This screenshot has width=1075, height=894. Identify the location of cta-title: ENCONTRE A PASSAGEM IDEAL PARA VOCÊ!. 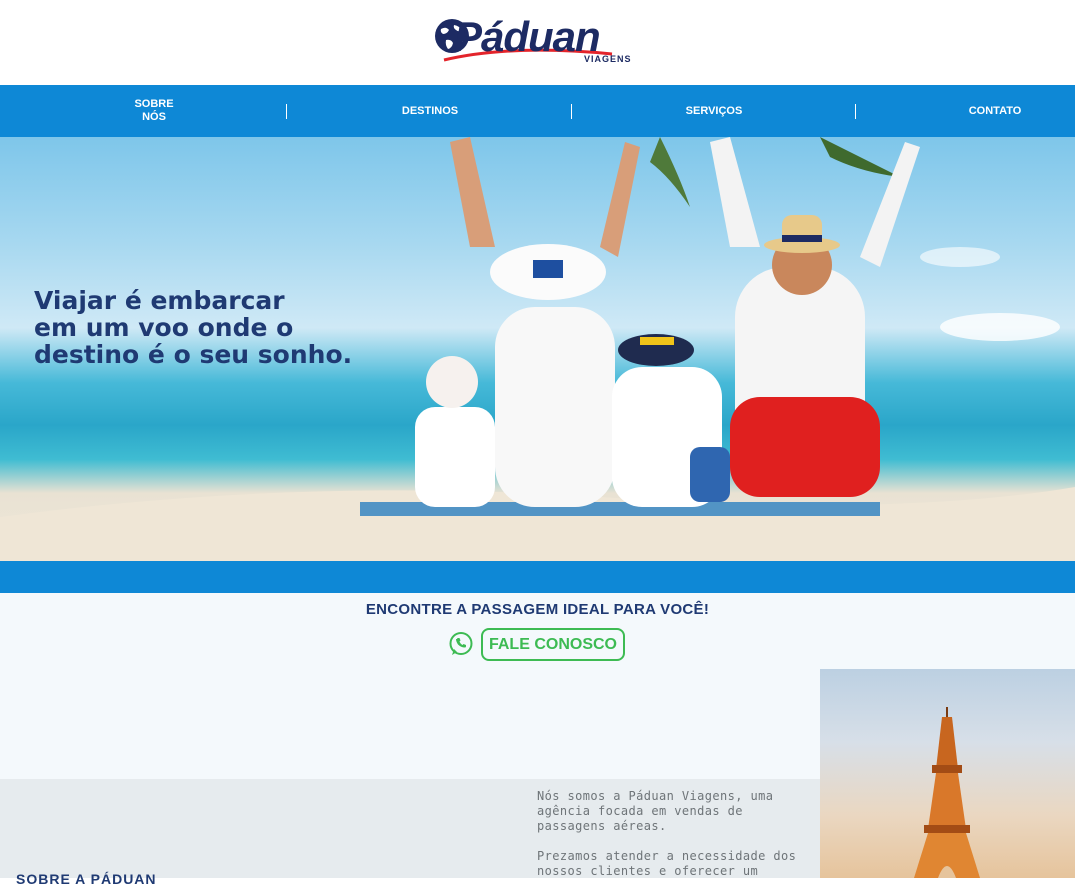
(537, 609).